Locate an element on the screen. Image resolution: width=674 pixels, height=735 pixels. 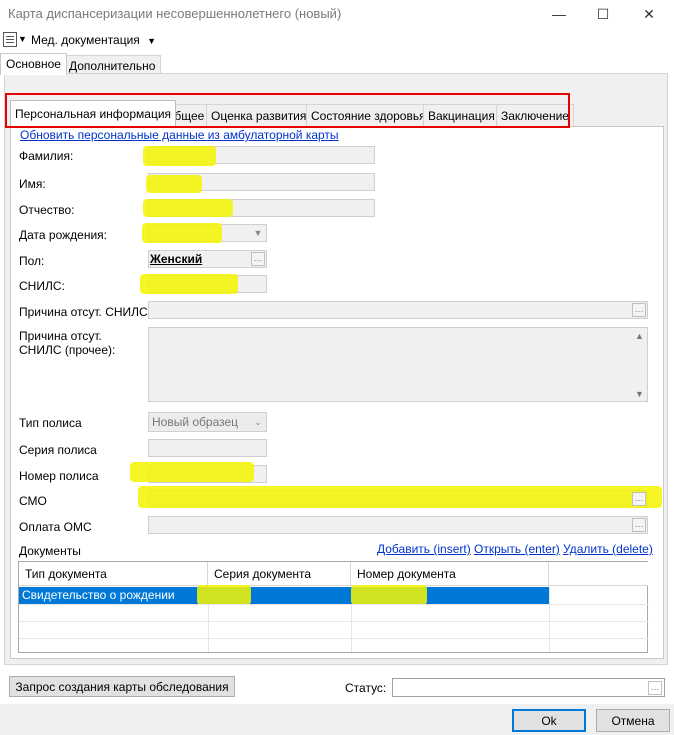
column-header-series: Серия документа is located at coordinates (279, 574).